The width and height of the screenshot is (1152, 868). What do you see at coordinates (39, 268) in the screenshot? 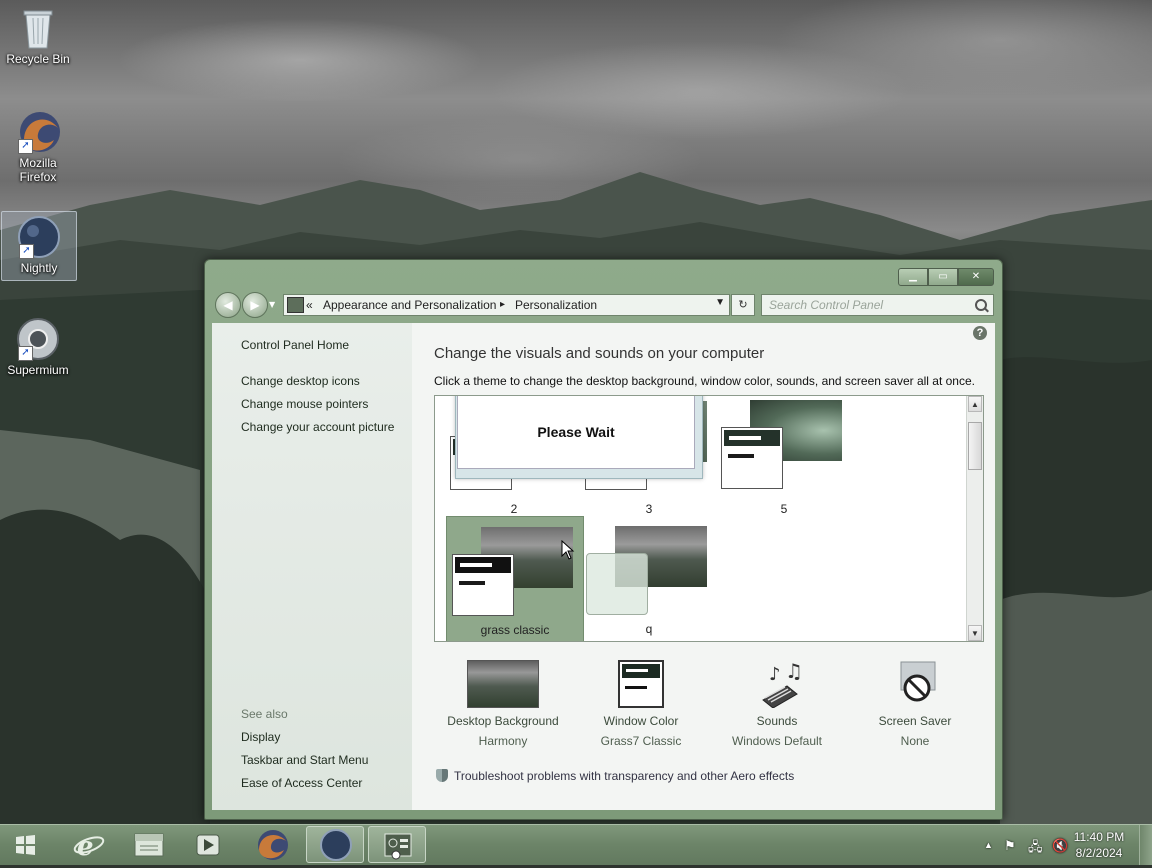
I see `desktop-icon-label: Nightly` at bounding box center [39, 268].